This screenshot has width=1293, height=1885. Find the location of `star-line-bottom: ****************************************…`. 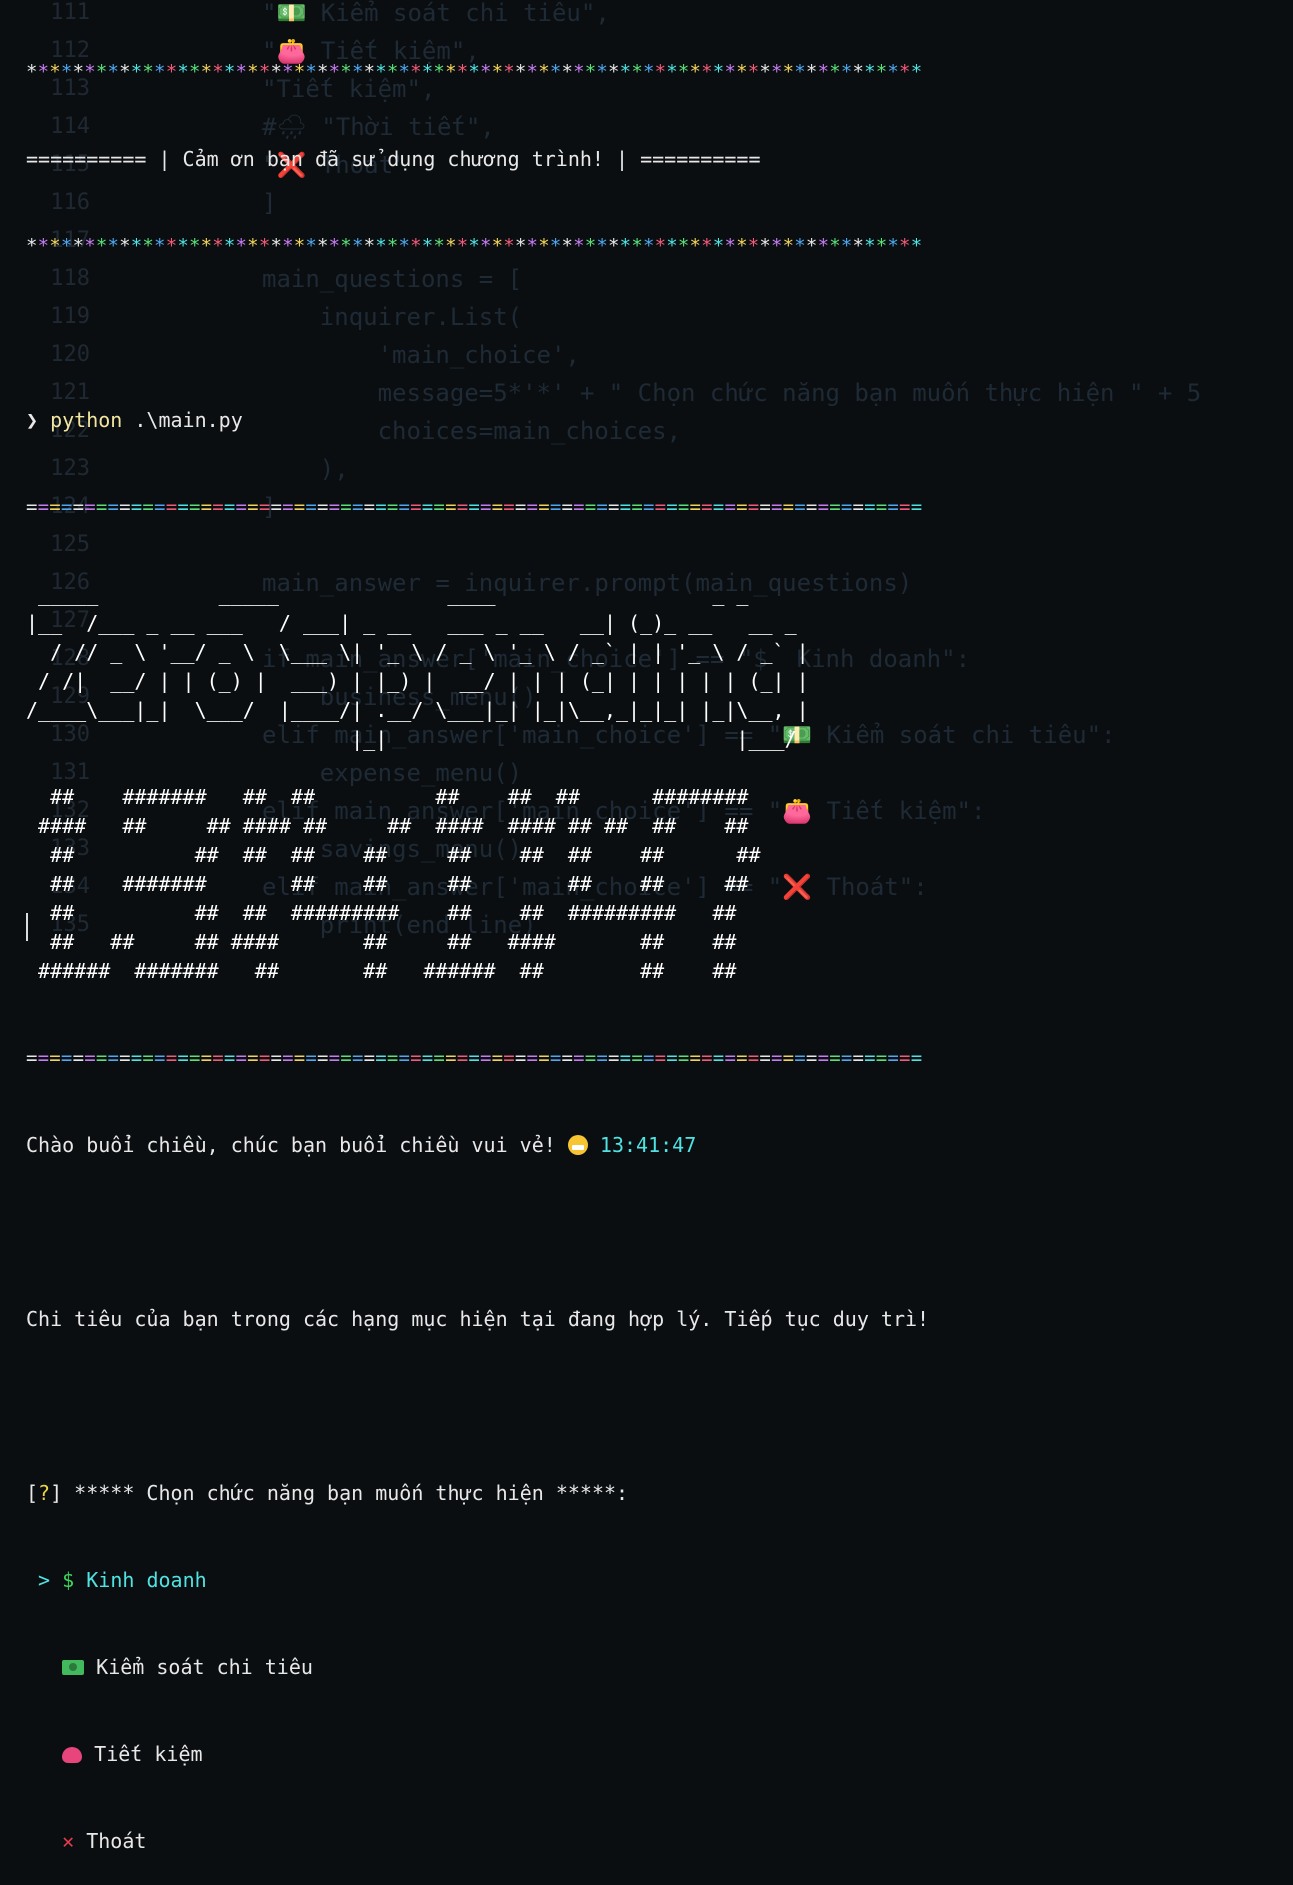

star-line-bottom: ****************************************… is located at coordinates (651, 246).